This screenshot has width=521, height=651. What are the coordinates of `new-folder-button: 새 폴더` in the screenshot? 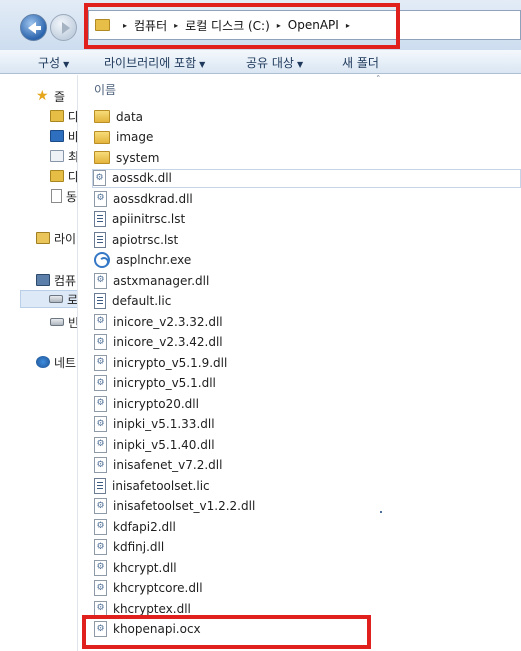 It's located at (360, 62).